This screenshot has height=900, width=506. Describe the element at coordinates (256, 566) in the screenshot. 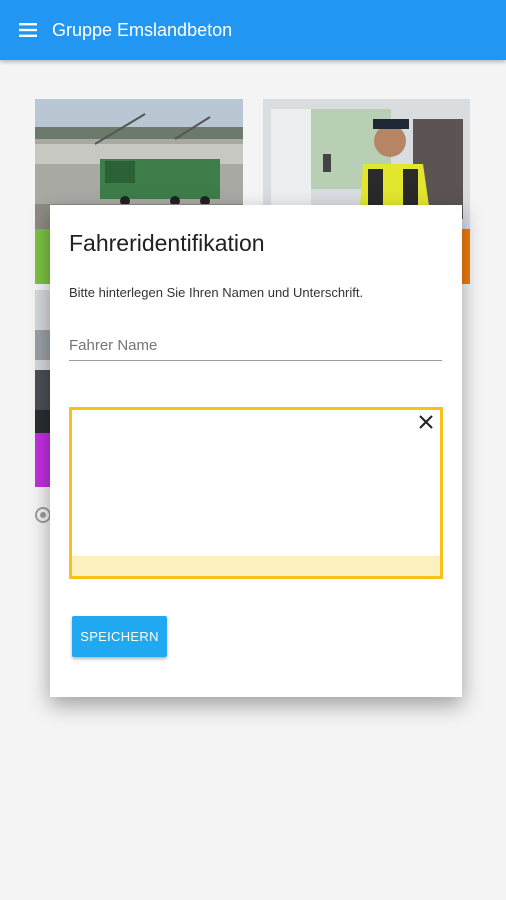

I see `signature-baseline-area` at that location.